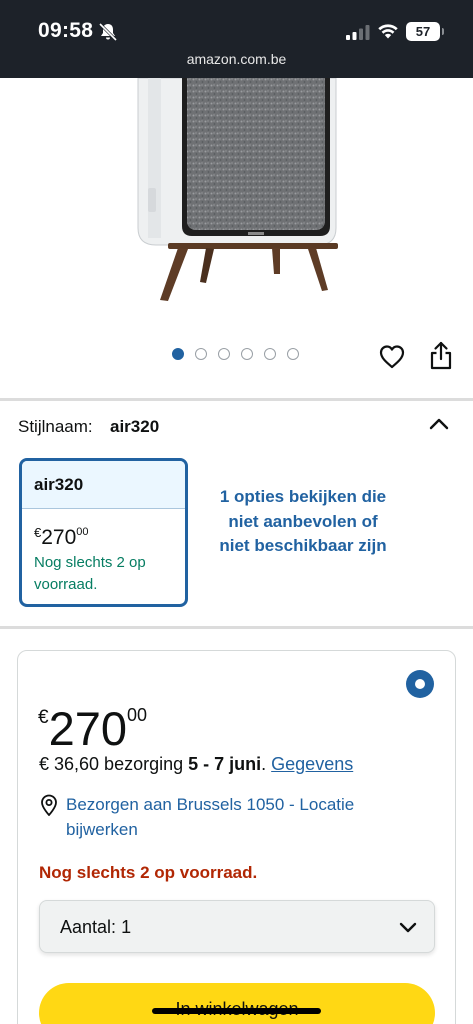 This screenshot has height=1024, width=473. Describe the element at coordinates (238, 428) in the screenshot. I see `style-selector-header: Stijlnaam: air320` at that location.